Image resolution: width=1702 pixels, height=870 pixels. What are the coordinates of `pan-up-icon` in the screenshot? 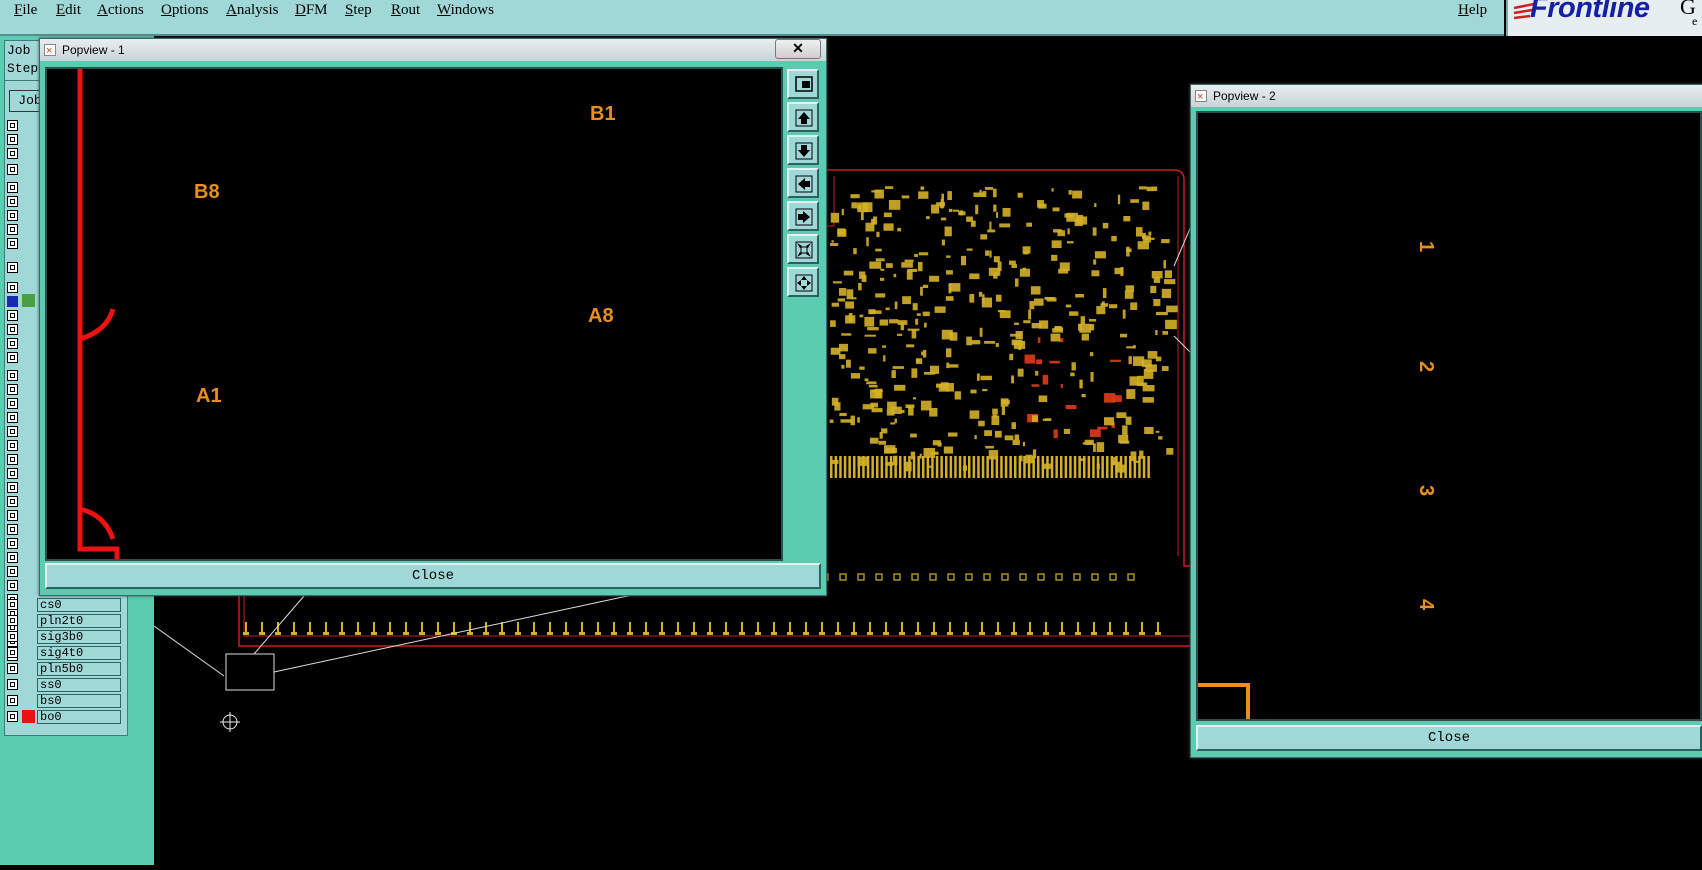 It's located at (804, 118).